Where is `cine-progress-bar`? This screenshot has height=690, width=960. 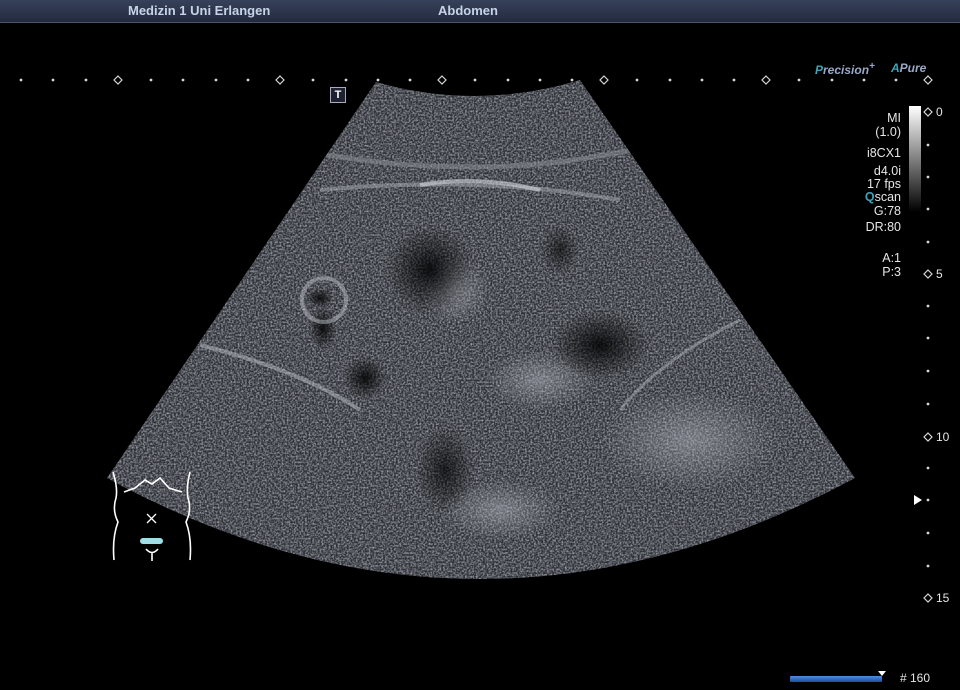 cine-progress-bar is located at coordinates (836, 679).